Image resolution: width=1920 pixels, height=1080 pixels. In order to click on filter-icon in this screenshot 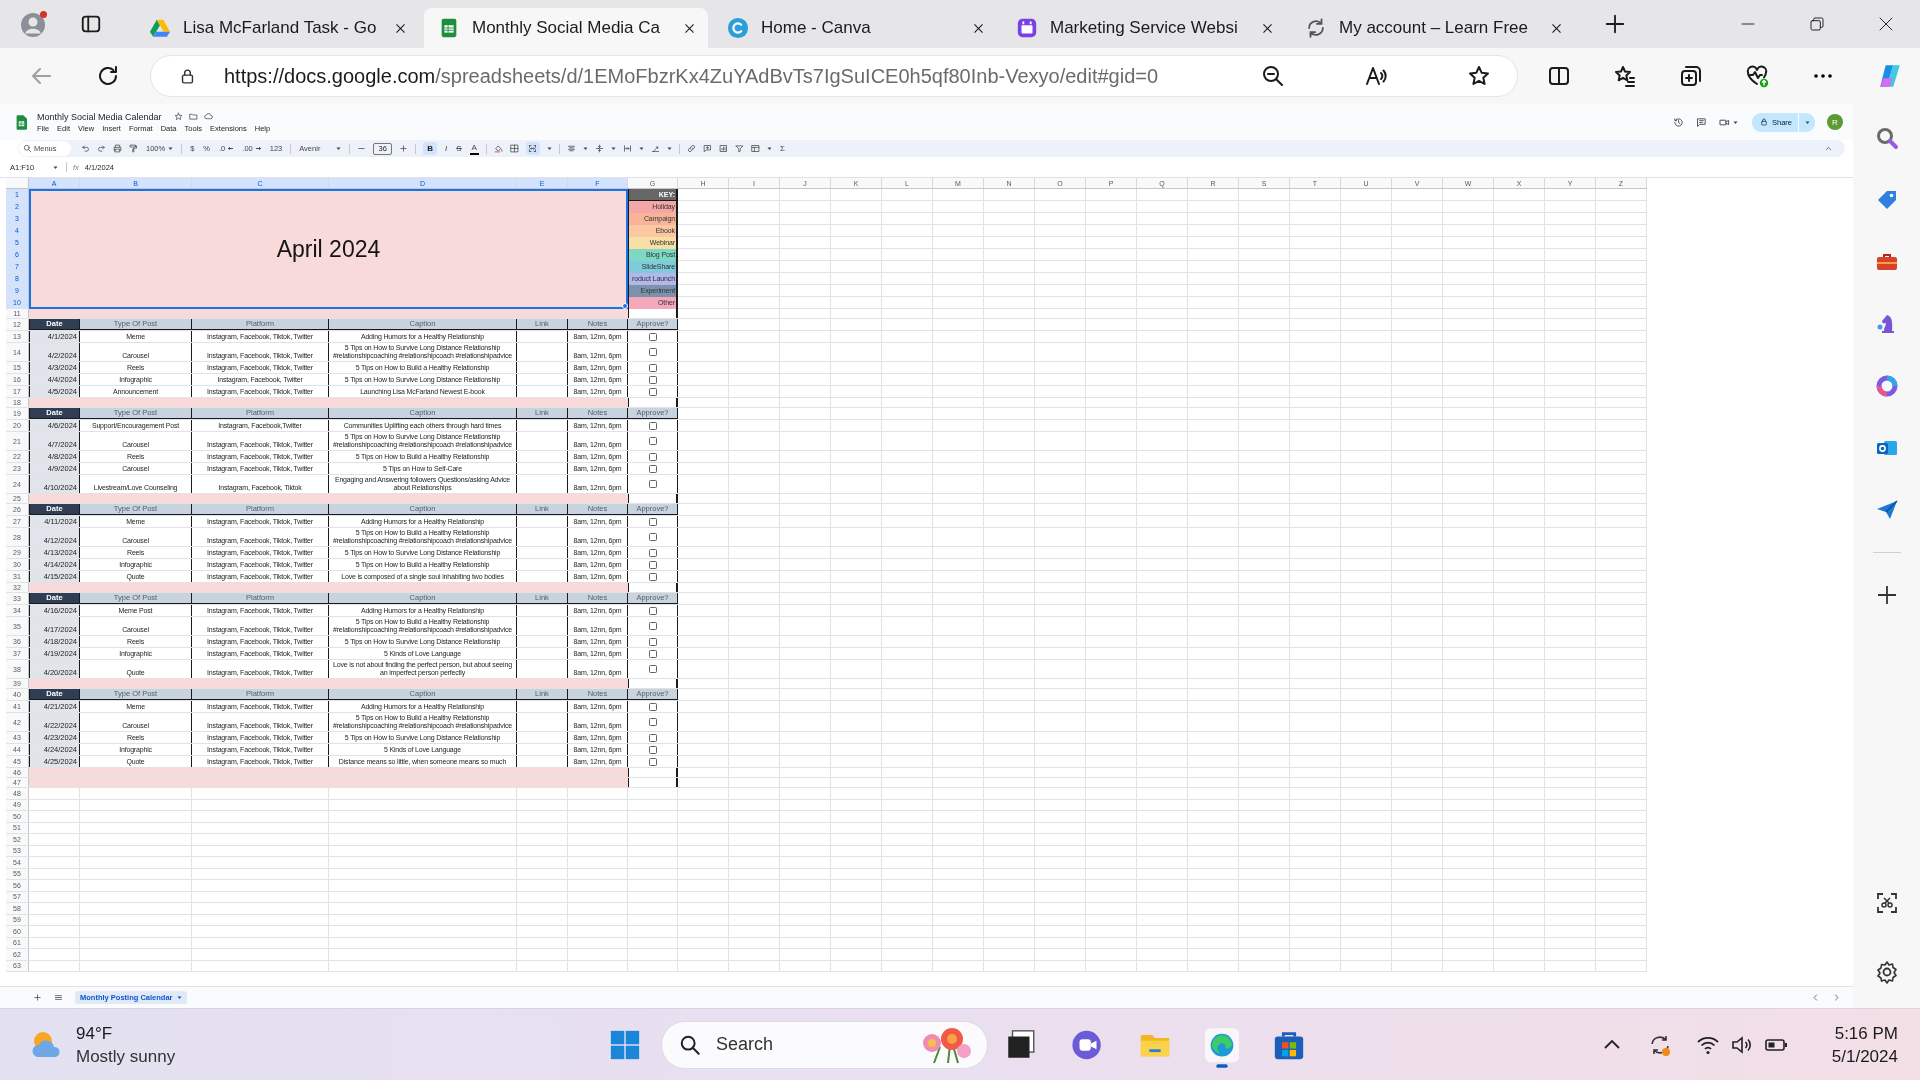, I will do `click(739, 148)`.